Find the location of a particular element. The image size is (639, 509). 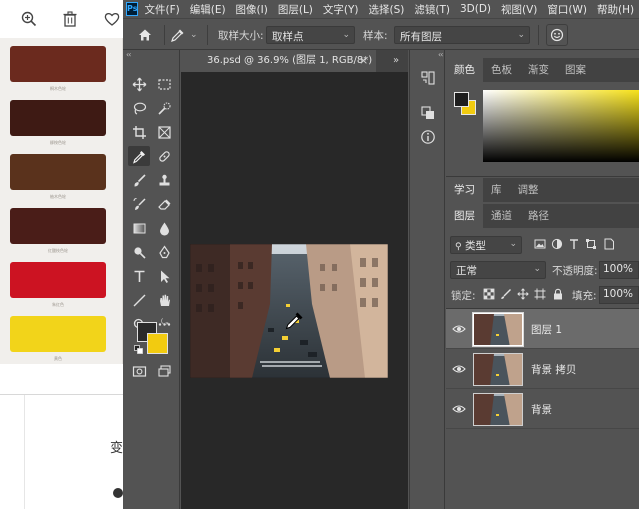

search-icon: ⚲ is located at coordinates (458, 247).